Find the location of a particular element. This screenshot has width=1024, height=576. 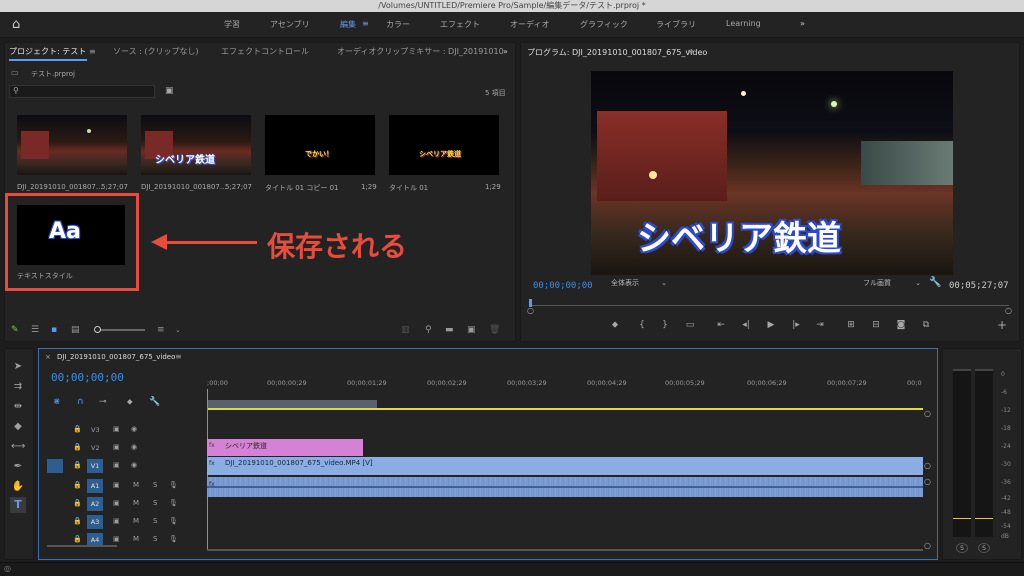

list-view-icon: ☰ is located at coordinates (35, 330).